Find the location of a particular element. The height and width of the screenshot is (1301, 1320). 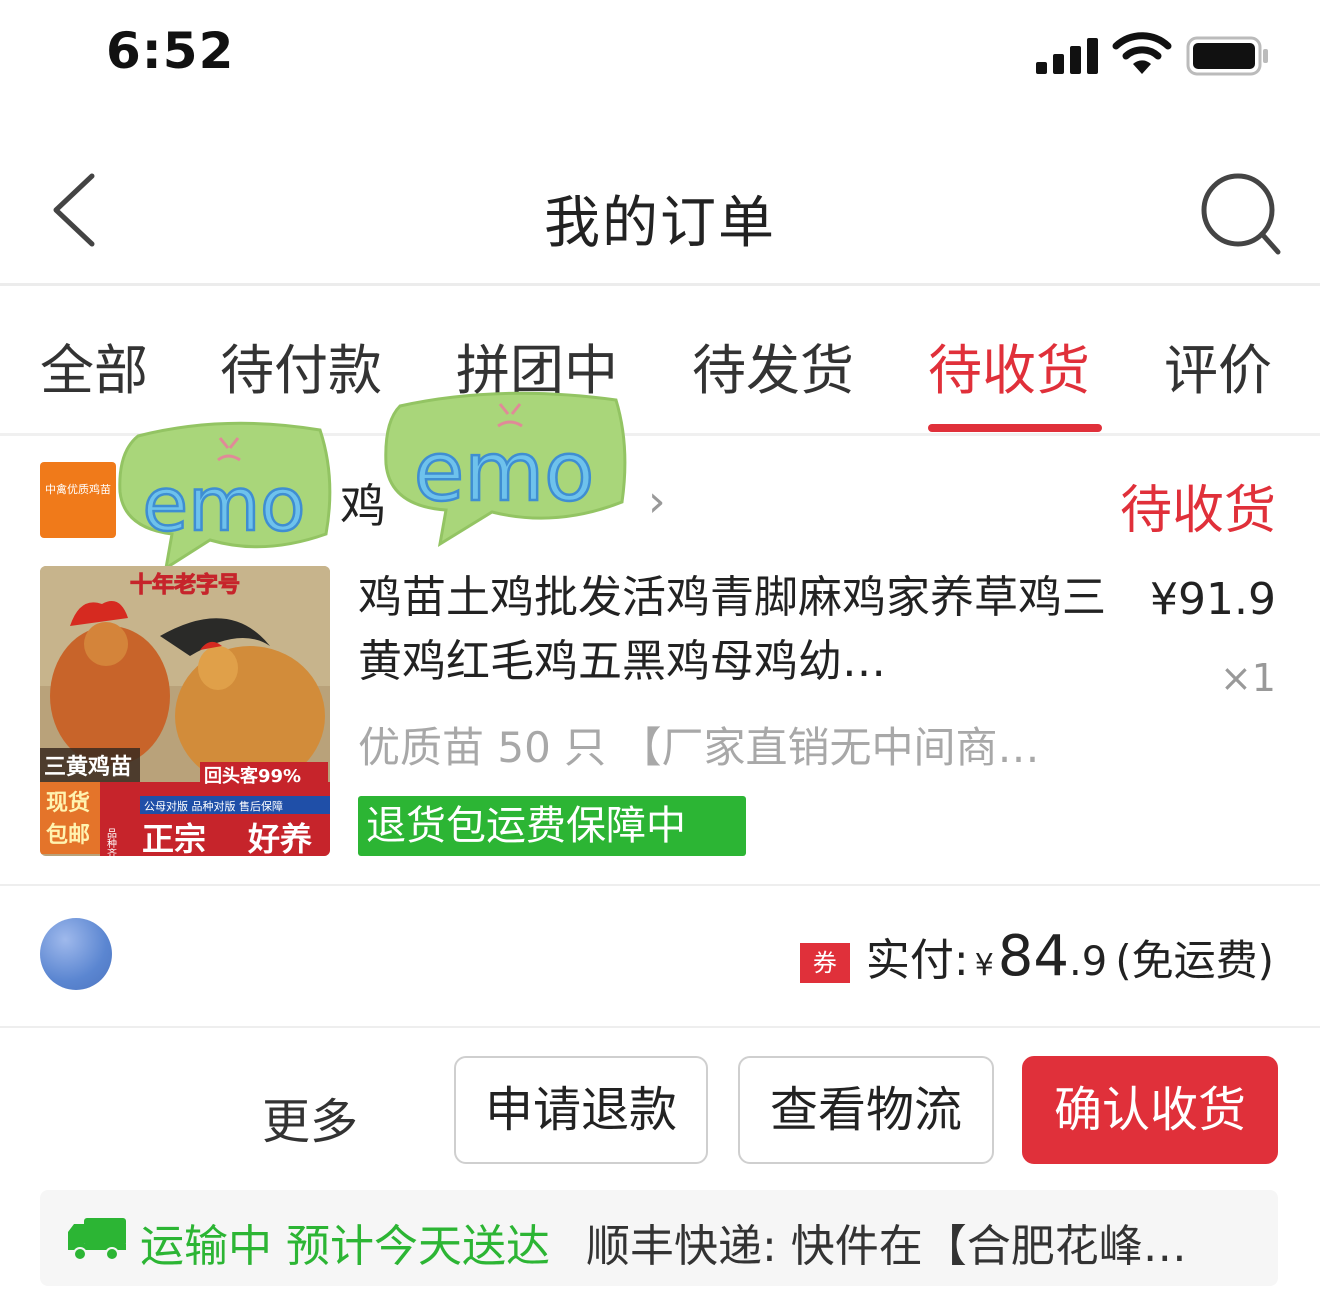

tab-pending-receipt: 待收货 is located at coordinates (1009, 365).